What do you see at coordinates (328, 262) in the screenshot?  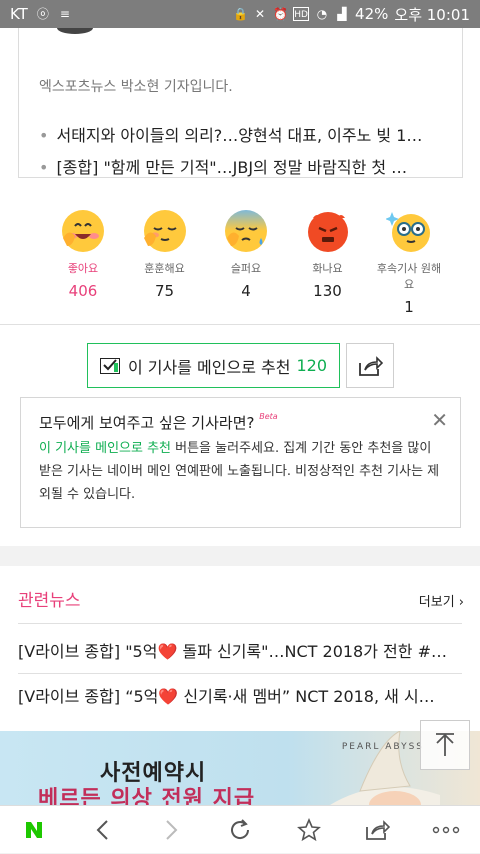 I see `reaction-angry: 화나요 130` at bounding box center [328, 262].